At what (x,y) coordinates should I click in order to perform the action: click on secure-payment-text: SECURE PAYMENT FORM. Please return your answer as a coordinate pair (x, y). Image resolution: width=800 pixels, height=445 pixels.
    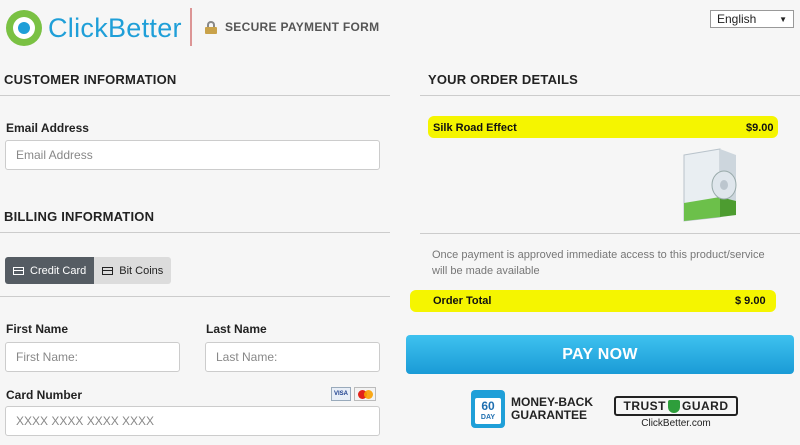
    Looking at the image, I should click on (302, 27).